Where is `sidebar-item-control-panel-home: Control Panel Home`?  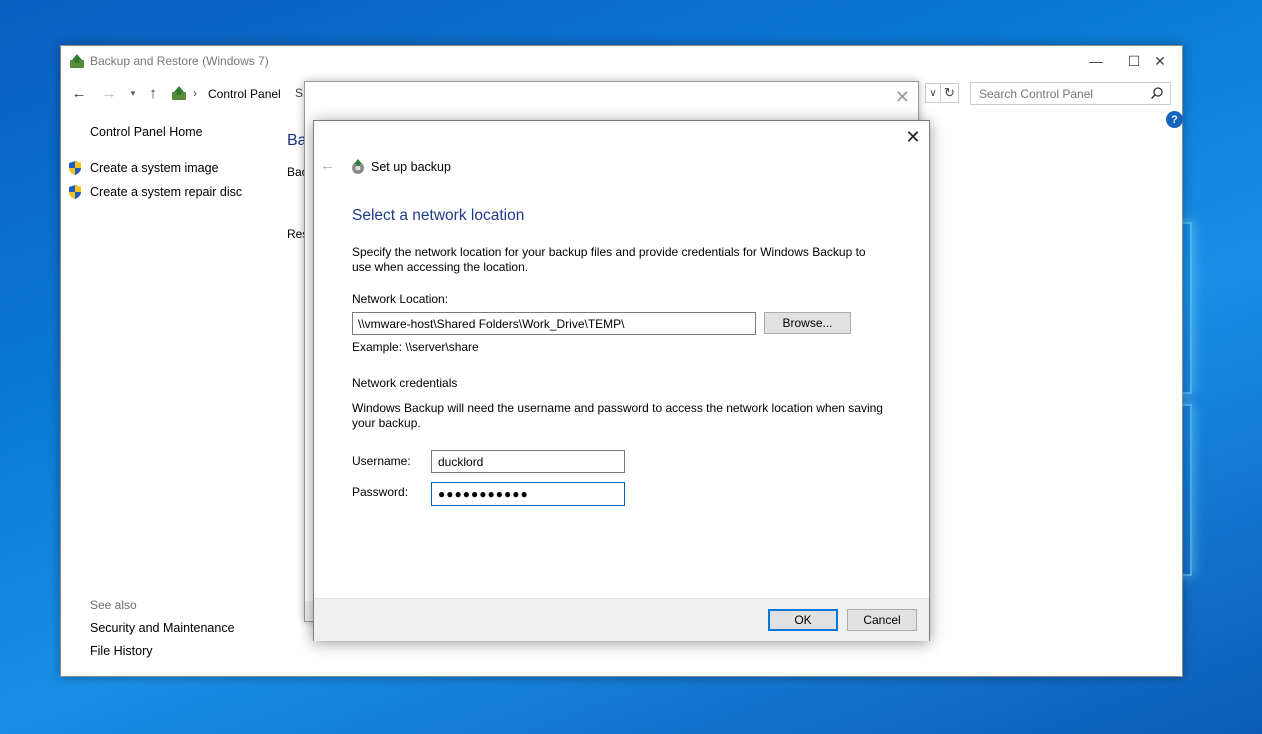
sidebar-item-control-panel-home: Control Panel Home is located at coordinates (146, 132).